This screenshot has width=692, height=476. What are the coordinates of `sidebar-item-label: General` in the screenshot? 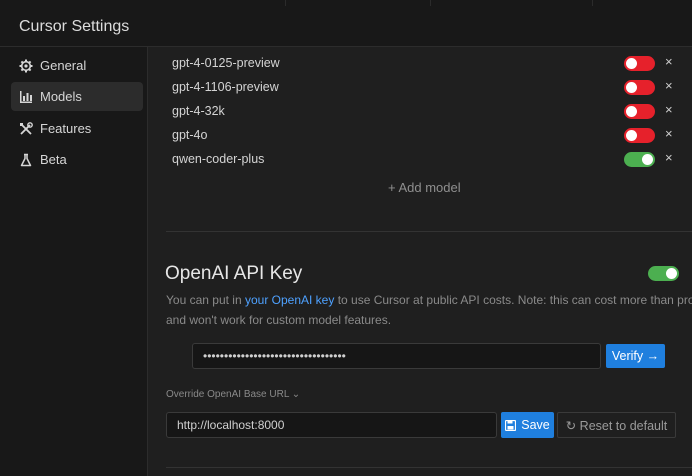 It's located at (63, 65).